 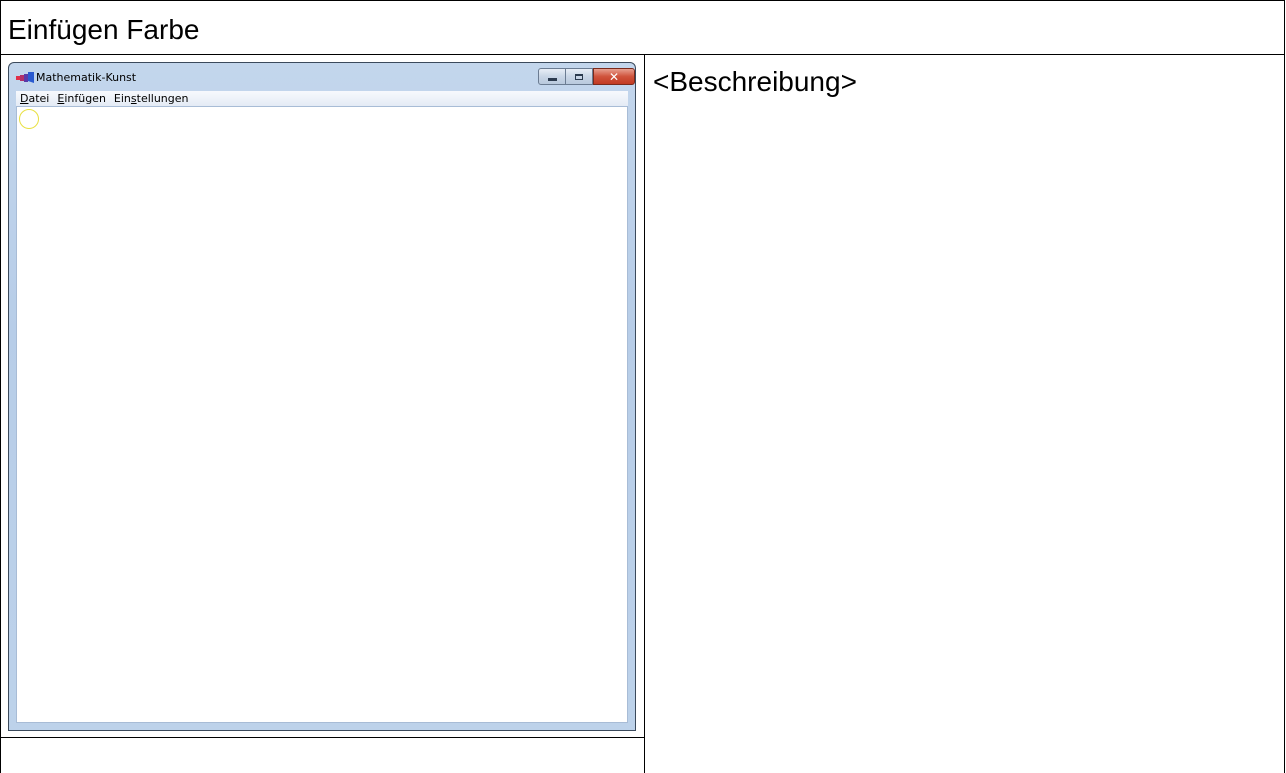 I want to click on minimize-button, so click(x=552, y=76).